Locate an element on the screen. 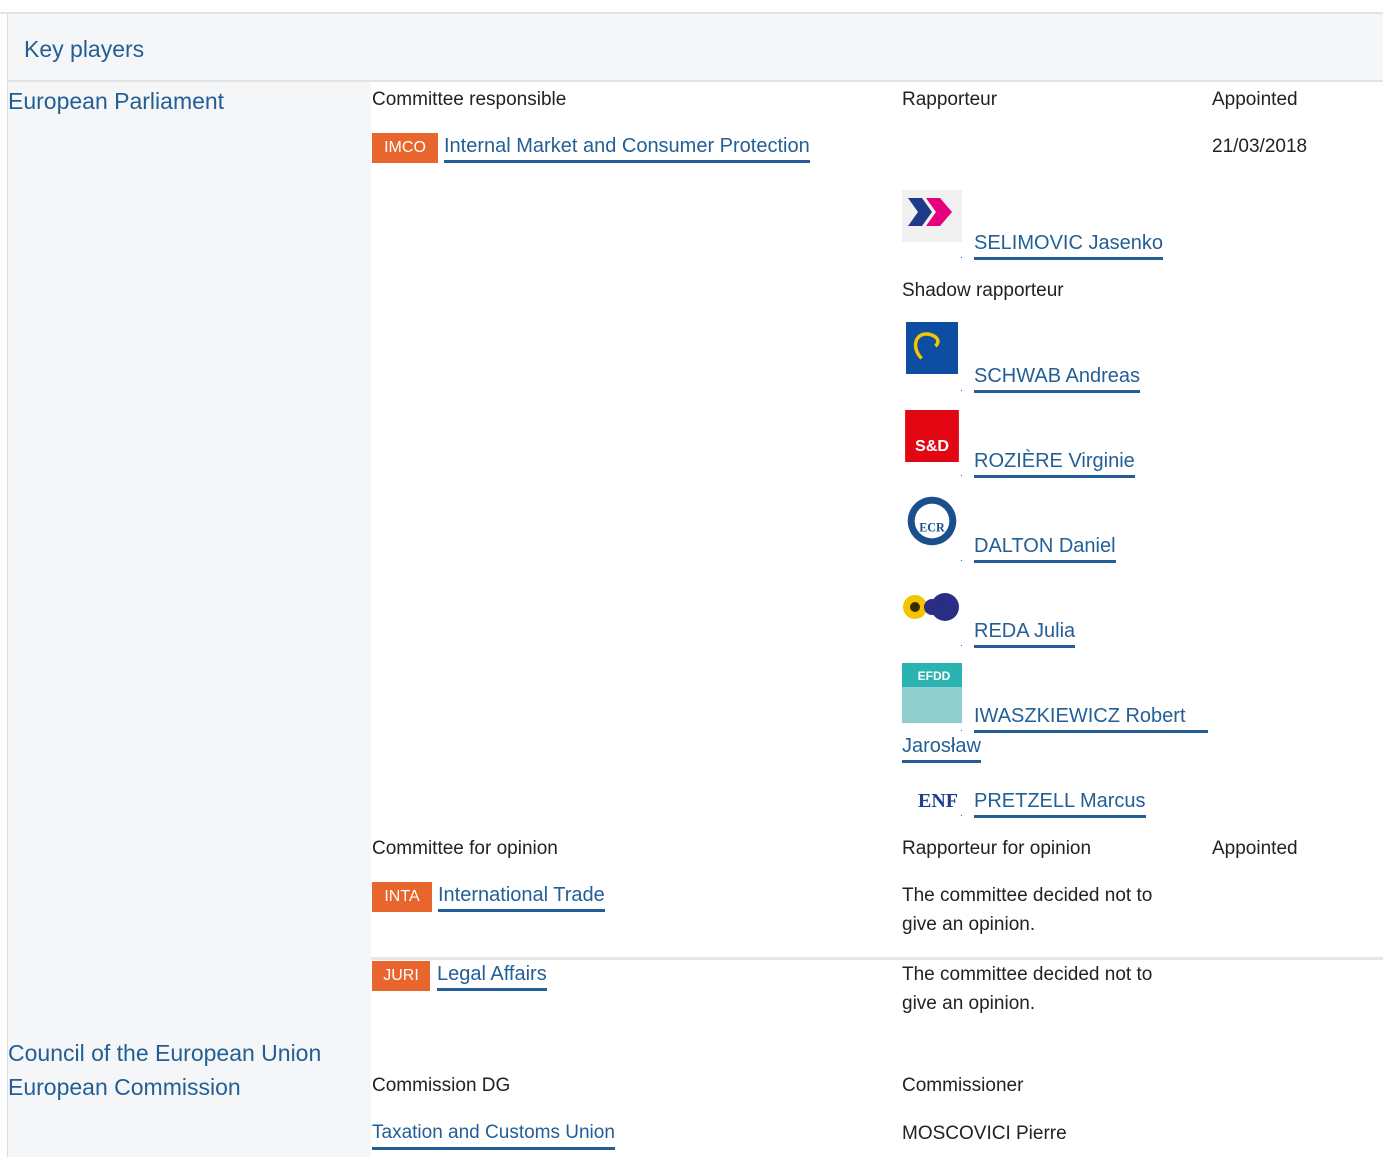 The height and width of the screenshot is (1157, 1383). opinion-note-juri: The committee decided not to is located at coordinates (1027, 974).